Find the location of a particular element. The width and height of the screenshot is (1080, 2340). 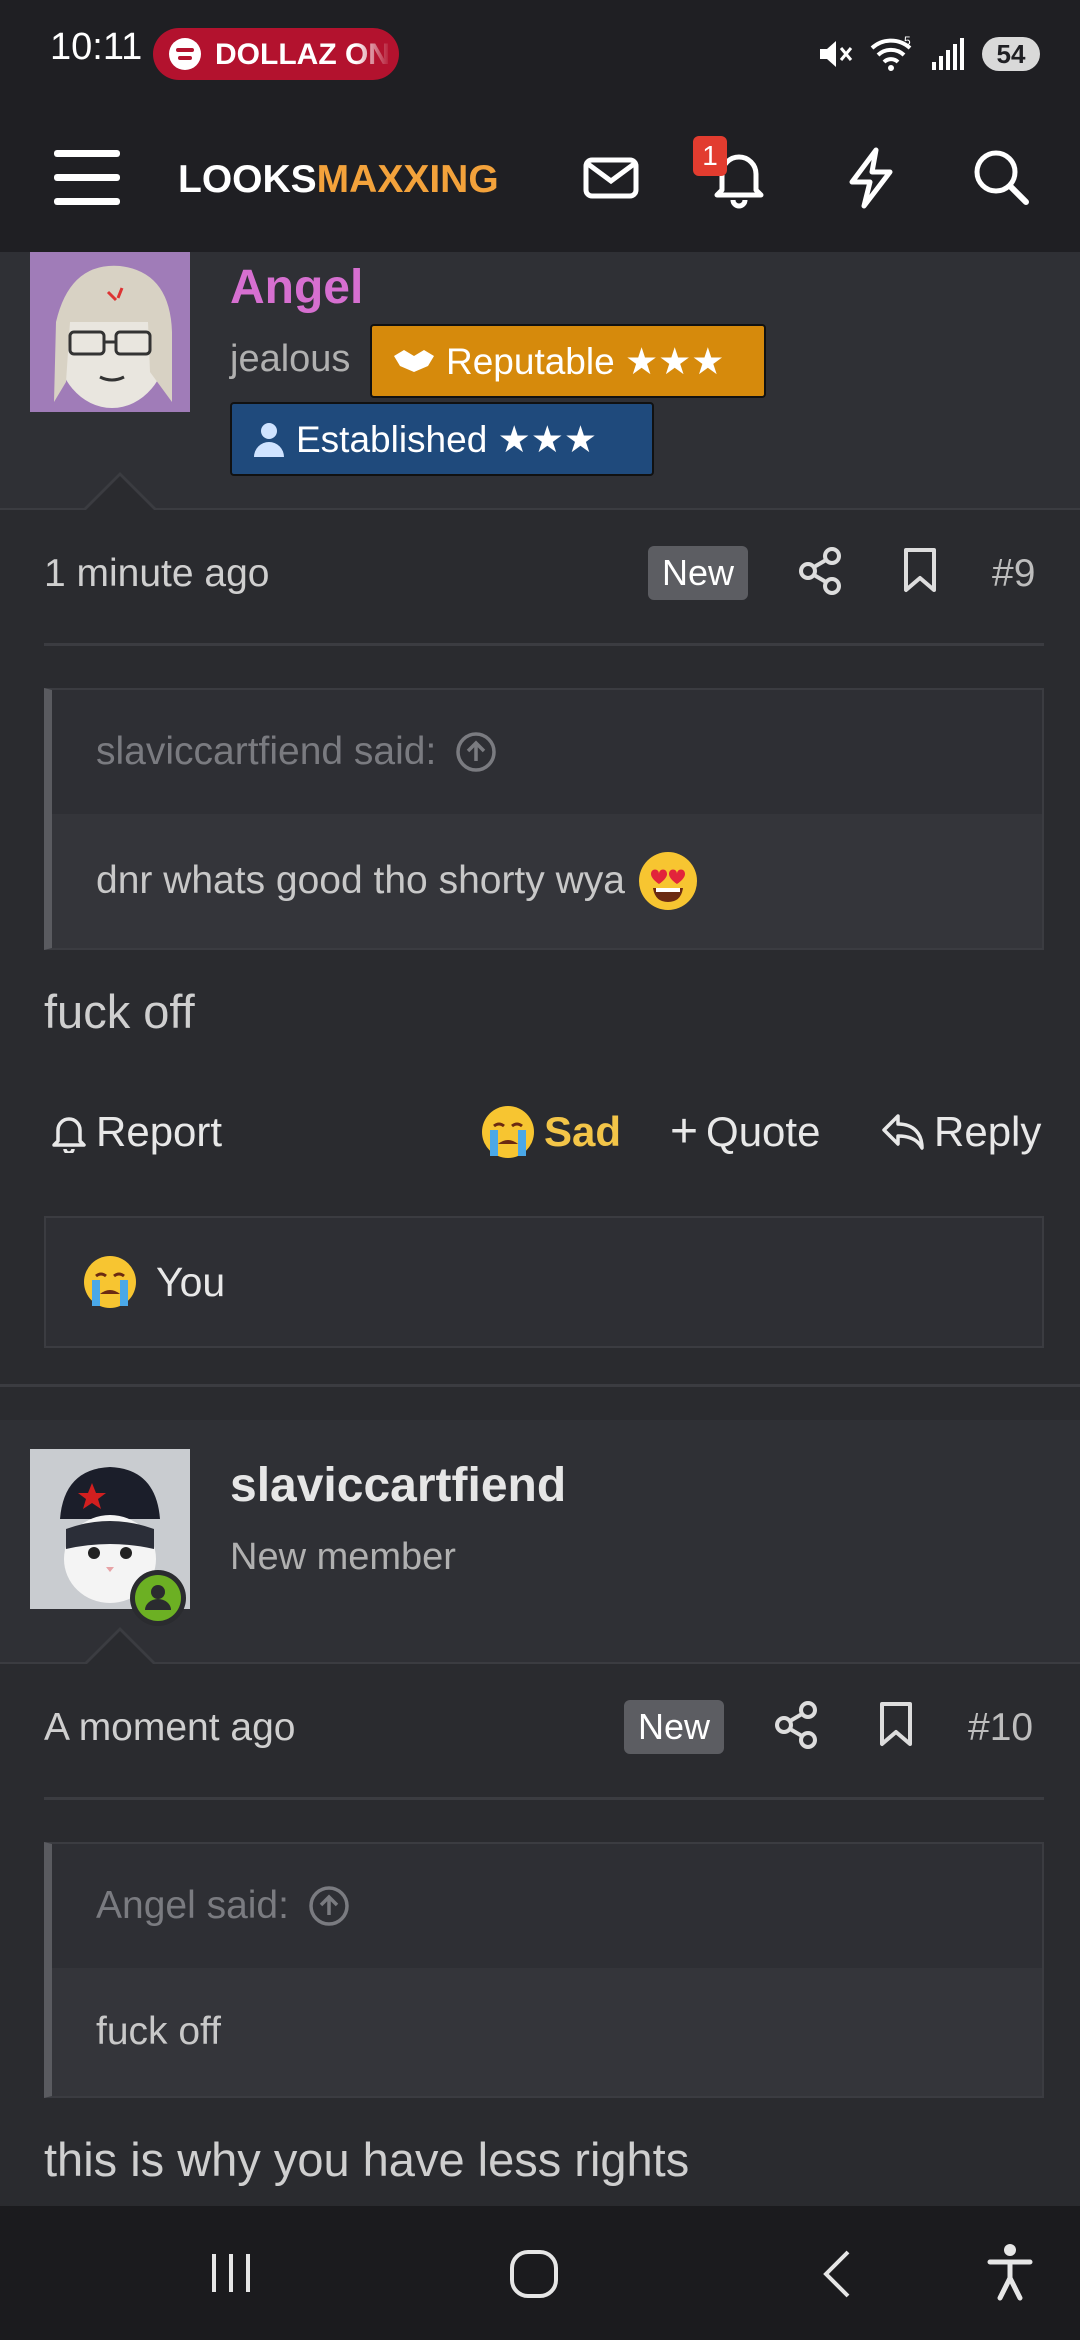

accessibility-icon is located at coordinates (1010, 2272).